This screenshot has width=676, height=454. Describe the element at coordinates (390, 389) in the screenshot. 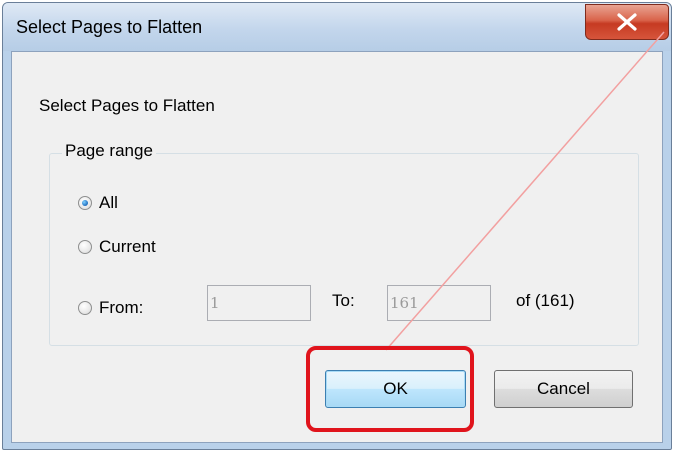

I see `ok-button-highlight` at that location.